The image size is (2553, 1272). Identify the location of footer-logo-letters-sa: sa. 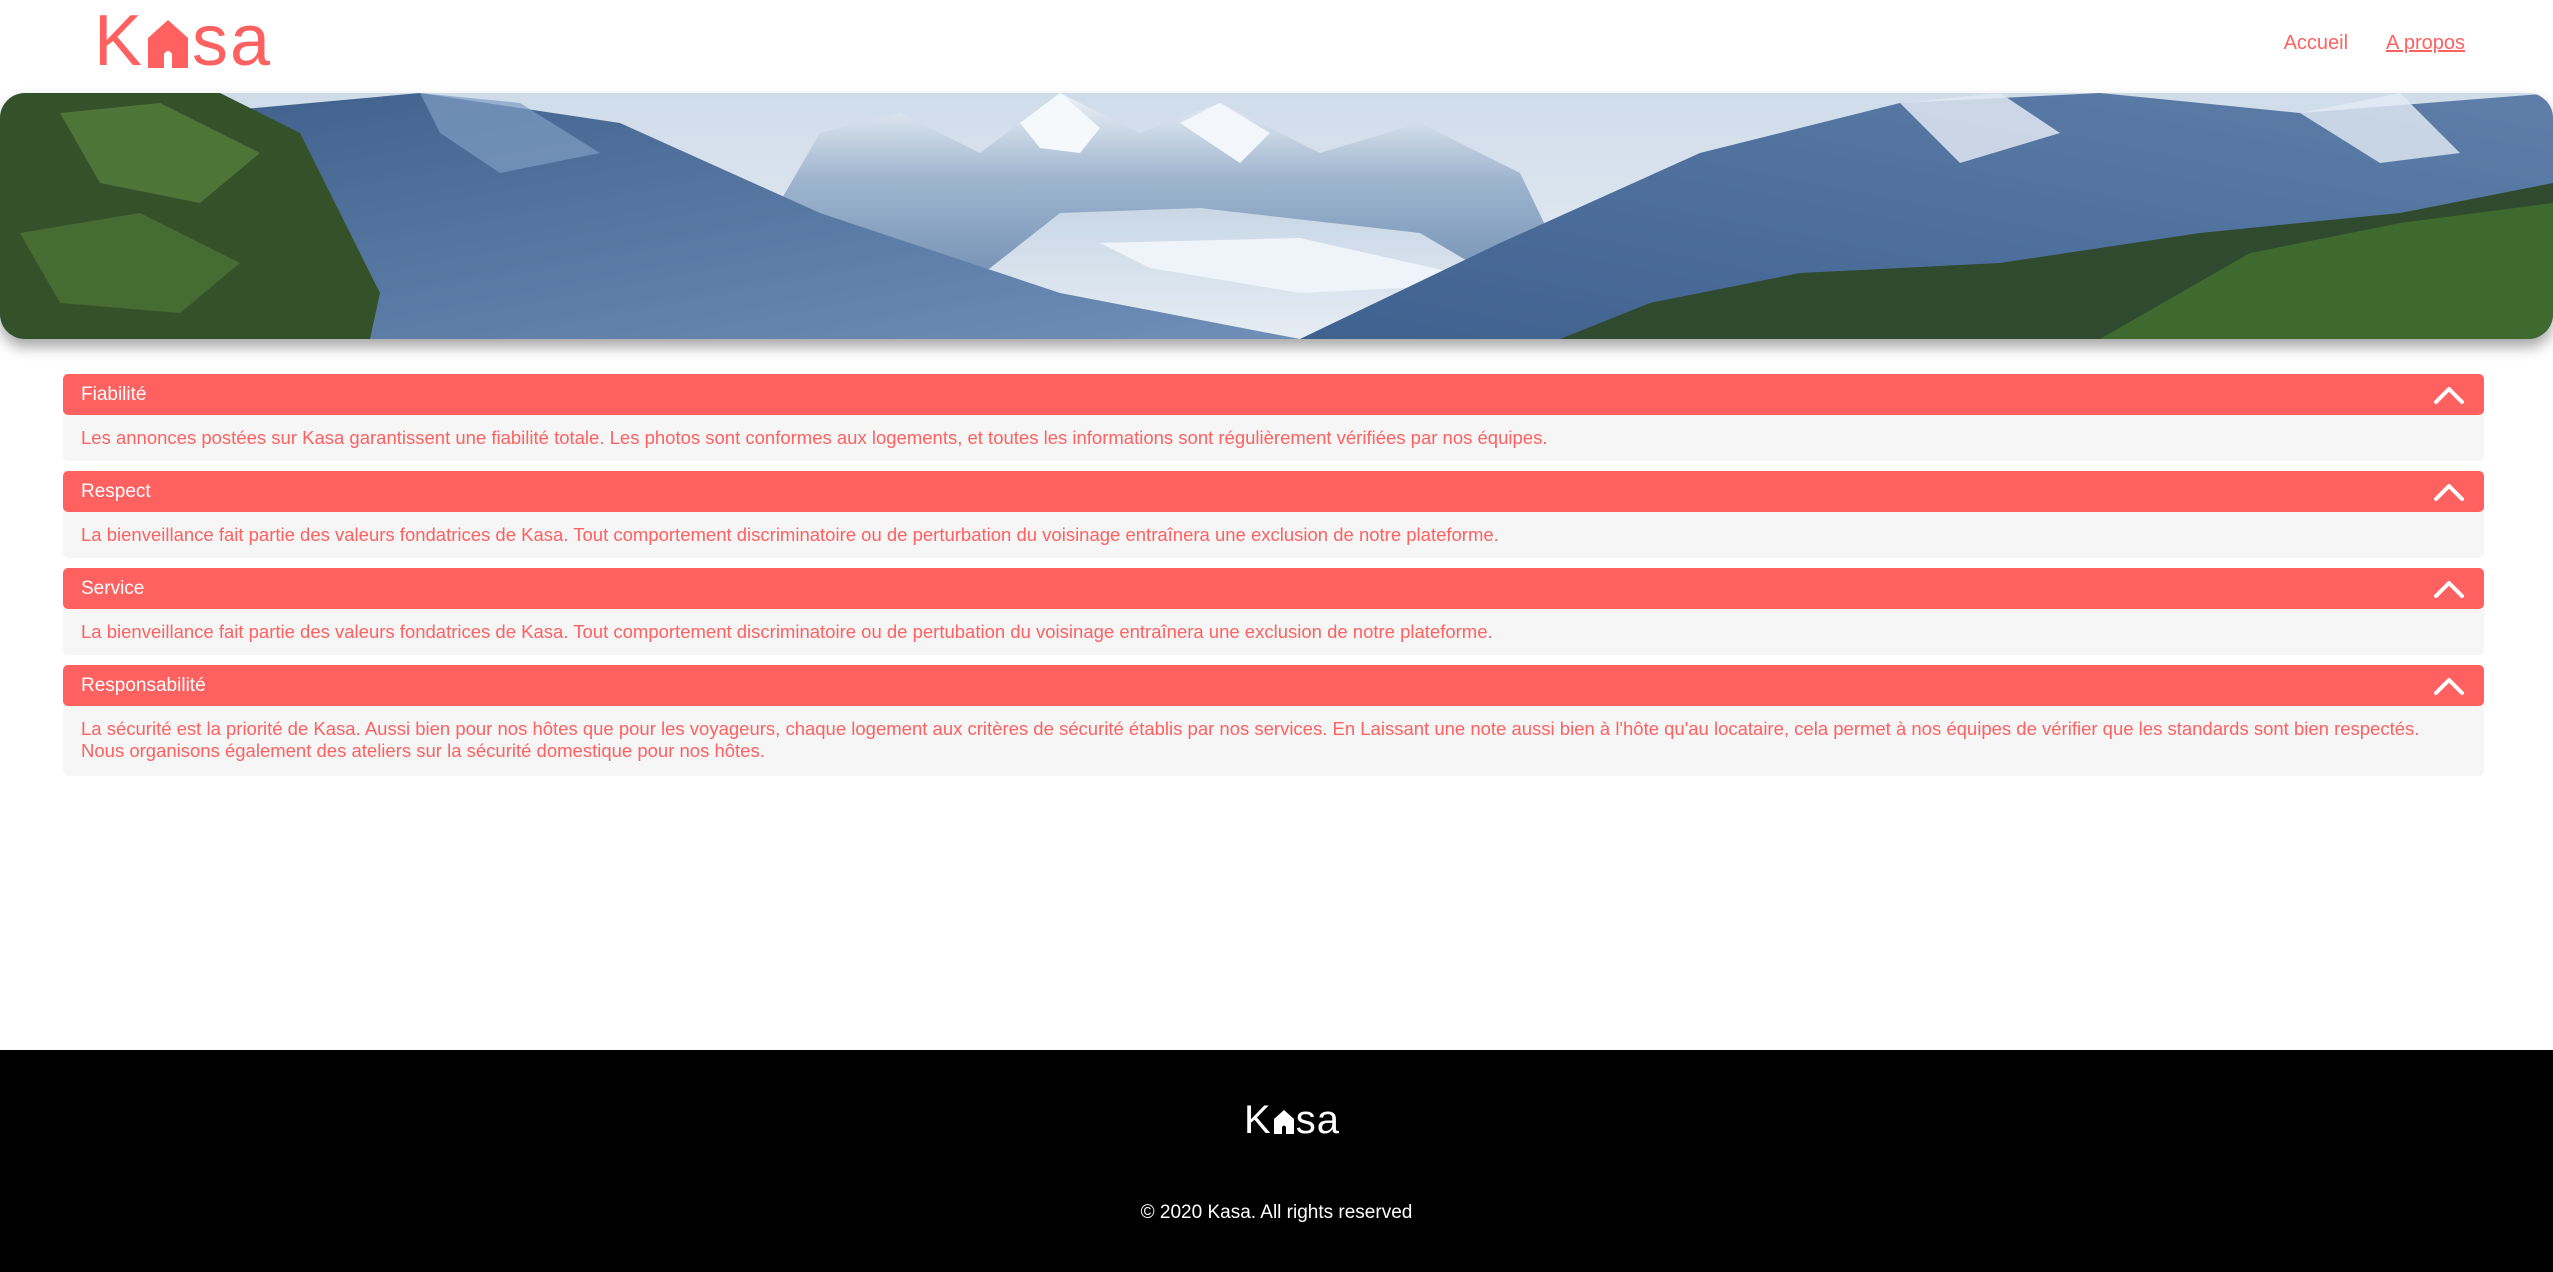
(1317, 1120).